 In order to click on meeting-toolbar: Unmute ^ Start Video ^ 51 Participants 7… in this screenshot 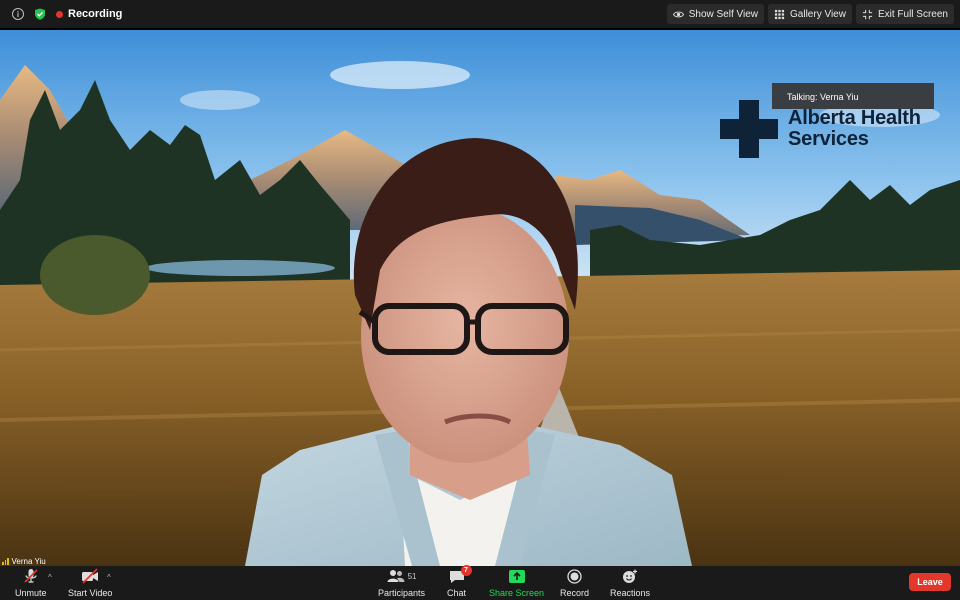, I will do `click(480, 582)`.